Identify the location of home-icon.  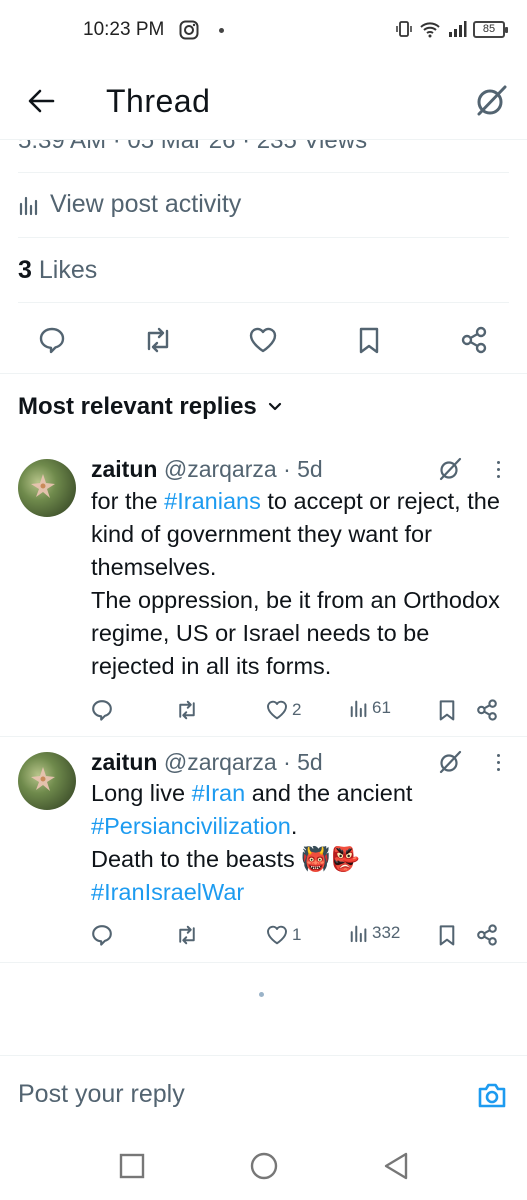
(264, 1166).